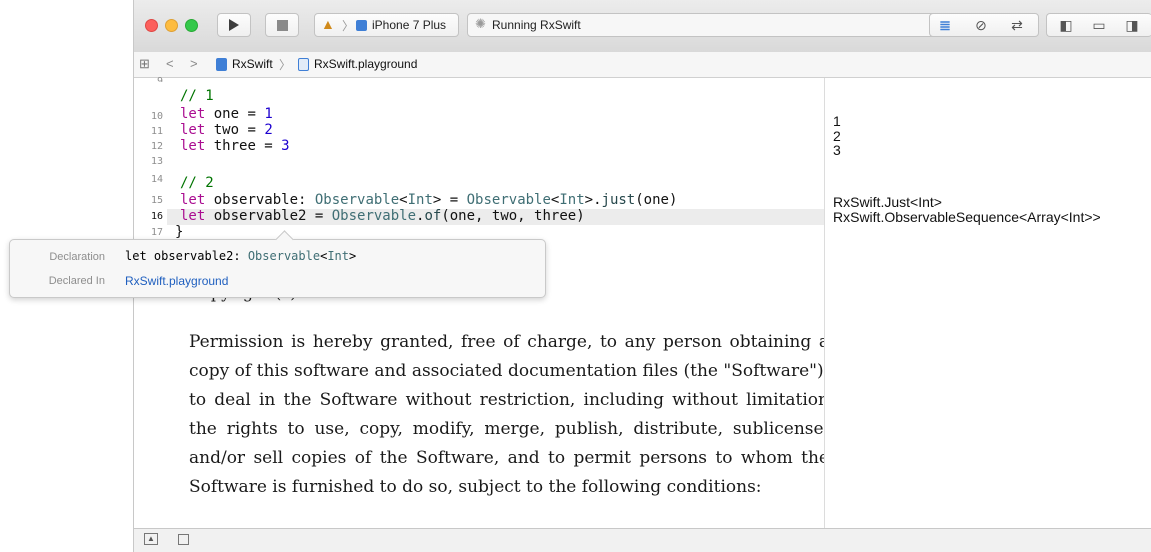  What do you see at coordinates (191, 25) in the screenshot?
I see `zoom-window-button` at bounding box center [191, 25].